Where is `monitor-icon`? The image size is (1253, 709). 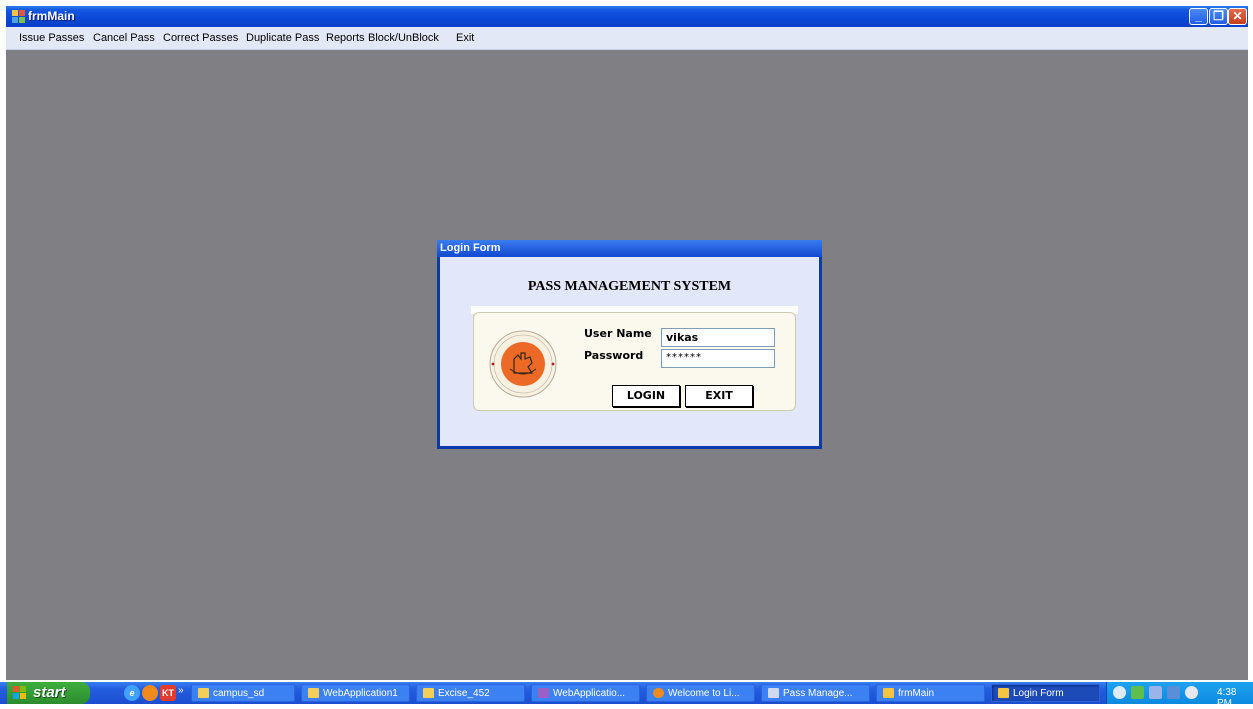 monitor-icon is located at coordinates (1173, 692).